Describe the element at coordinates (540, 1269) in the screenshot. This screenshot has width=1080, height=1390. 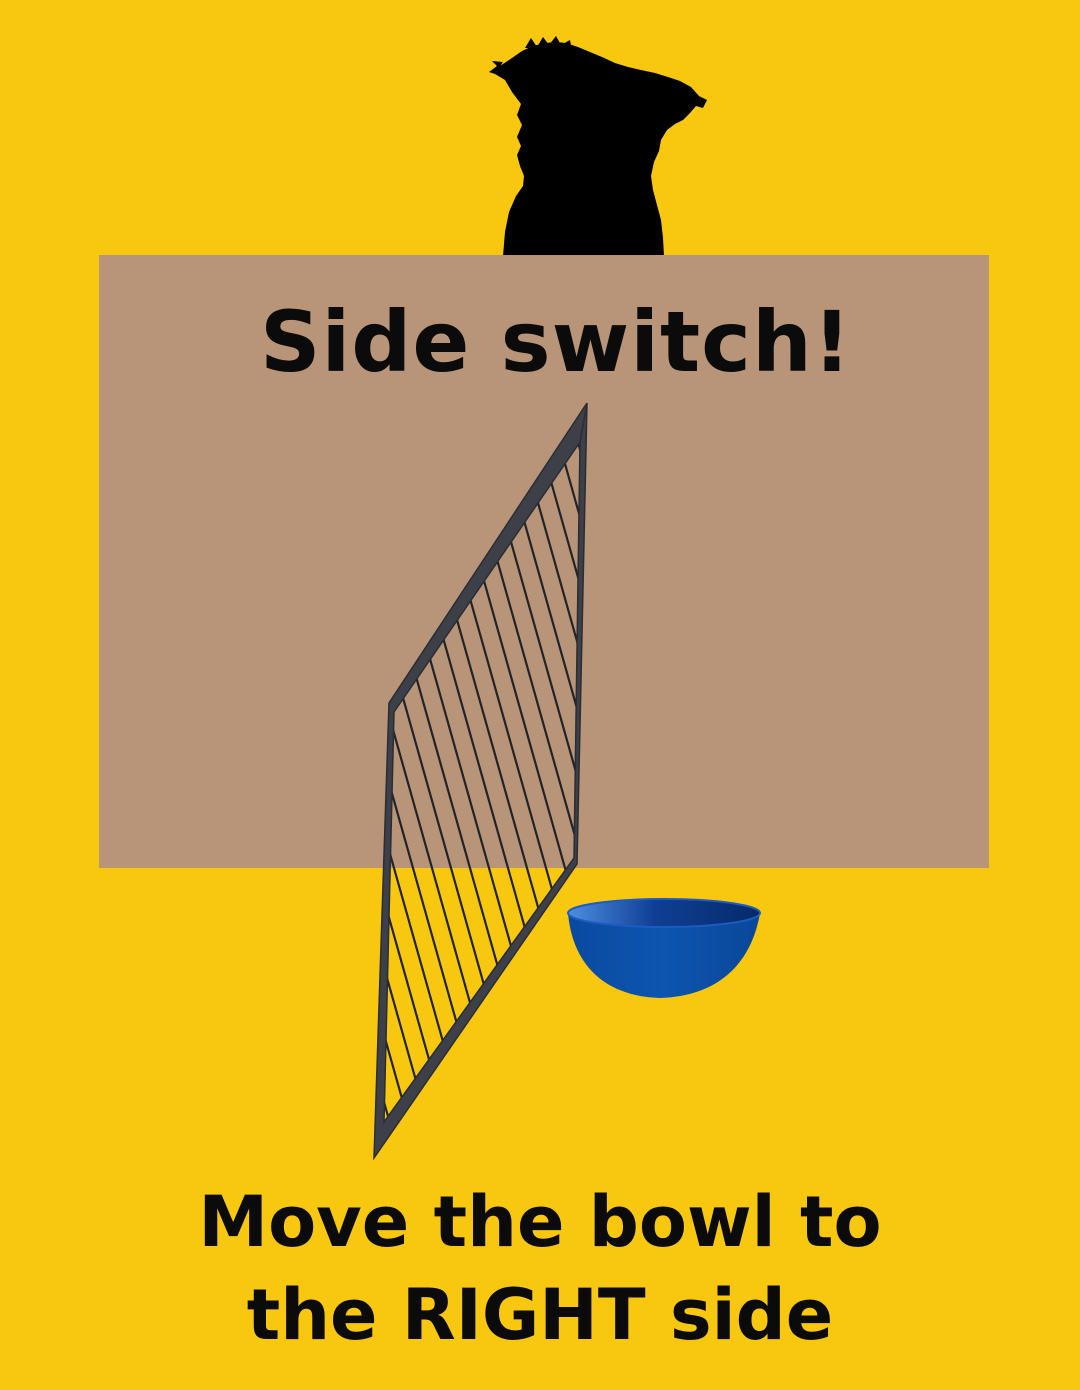
I see `instruction-text: Move the bowl to the RIGHT side` at that location.